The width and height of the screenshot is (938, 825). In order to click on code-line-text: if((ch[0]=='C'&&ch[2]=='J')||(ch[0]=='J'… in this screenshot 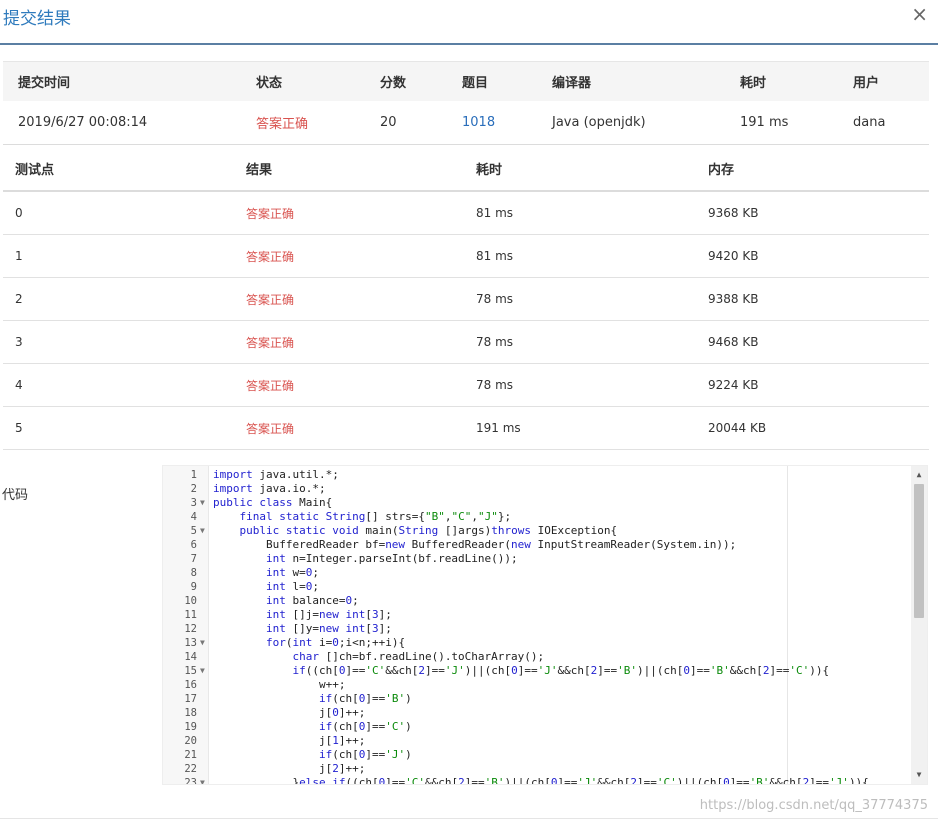, I will do `click(561, 670)`.